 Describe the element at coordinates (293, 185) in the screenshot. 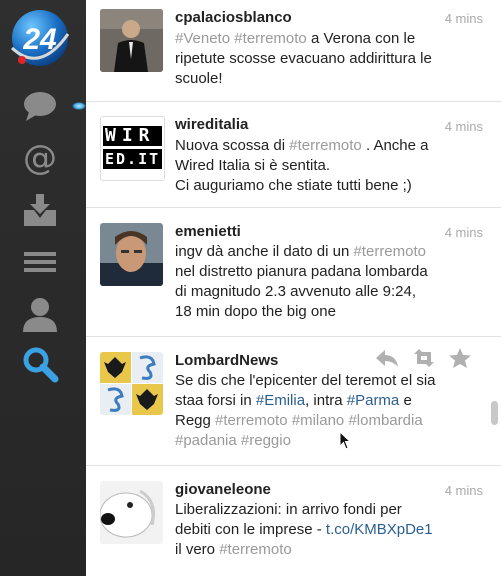

I see `tweet-text-segment: Ci auguriamo che stiate tutti bene ;)` at that location.